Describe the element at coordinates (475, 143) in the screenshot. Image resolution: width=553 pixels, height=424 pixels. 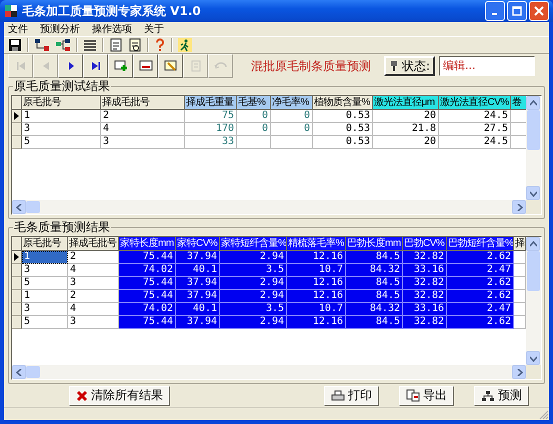
I see `table-cell: 24.5` at that location.